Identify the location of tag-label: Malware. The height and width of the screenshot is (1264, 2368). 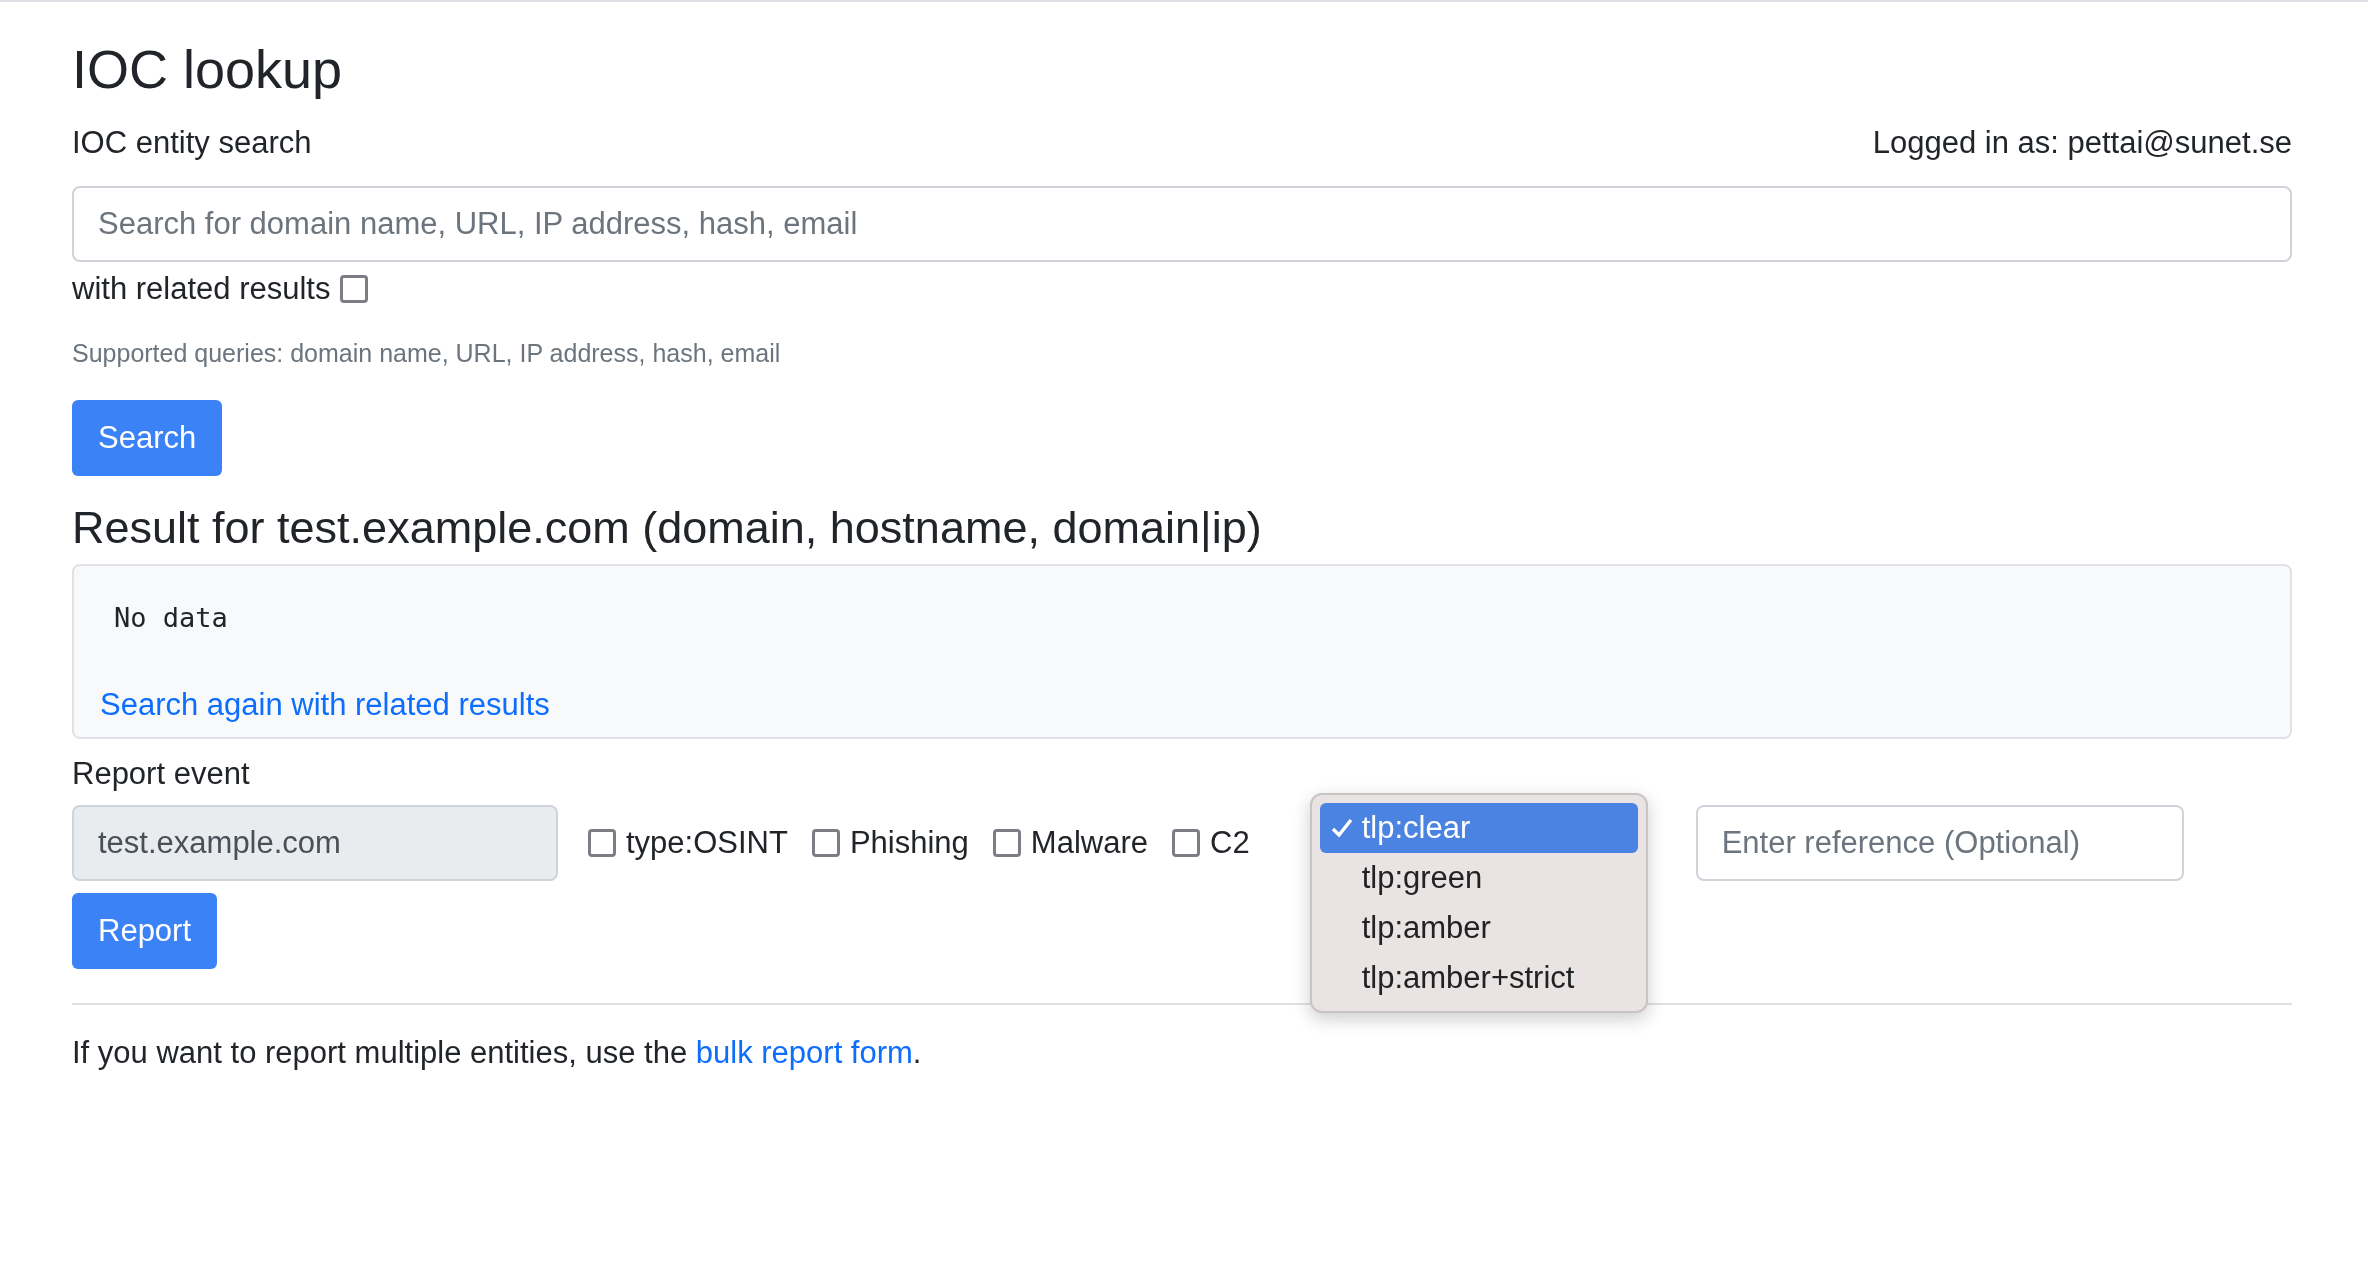
(1089, 843).